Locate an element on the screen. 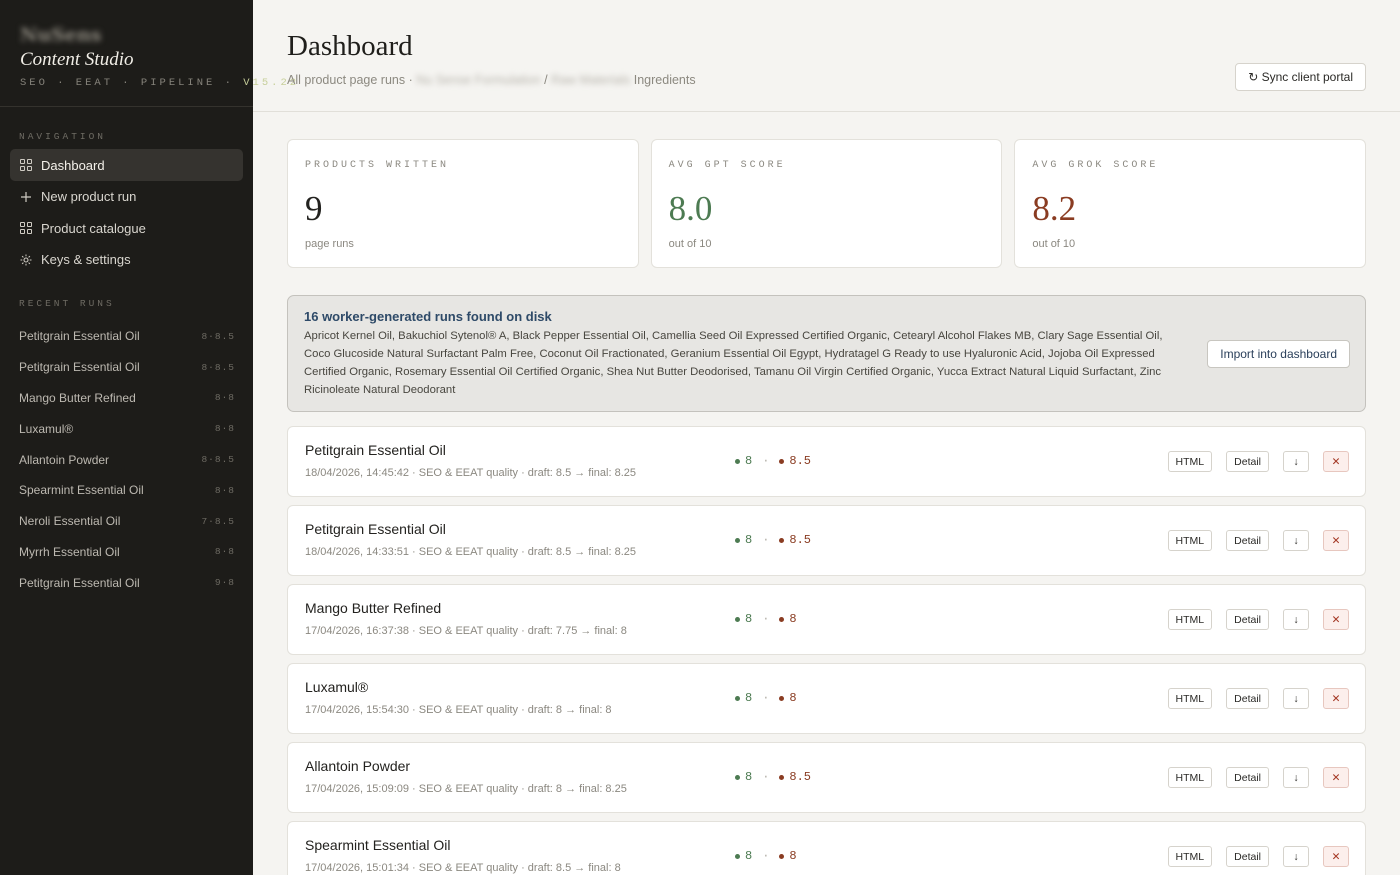  import-into-dashboard-button: Import into dashboard is located at coordinates (1278, 354).